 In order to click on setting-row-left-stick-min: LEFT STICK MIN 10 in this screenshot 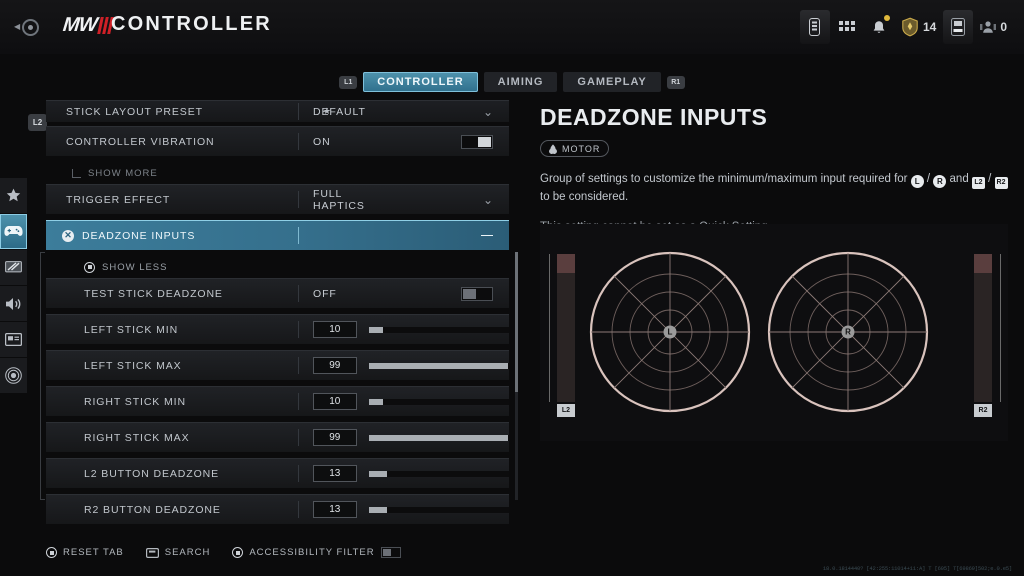, I will do `click(277, 329)`.